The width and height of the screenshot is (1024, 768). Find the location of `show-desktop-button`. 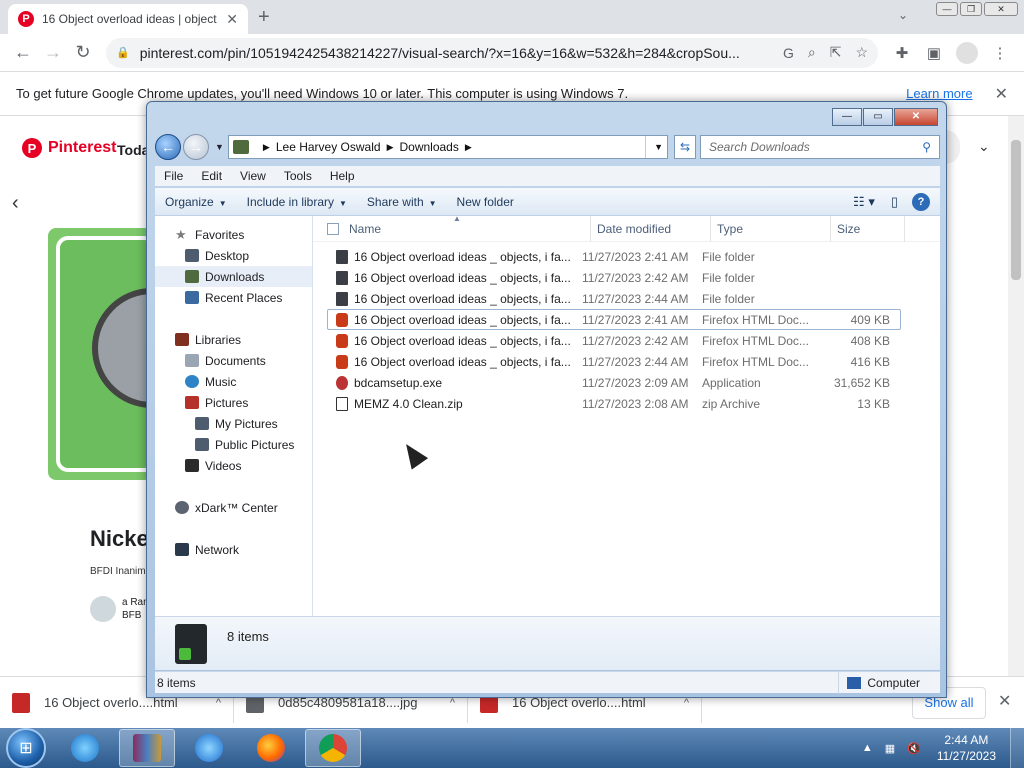

show-desktop-button is located at coordinates (1017, 748).